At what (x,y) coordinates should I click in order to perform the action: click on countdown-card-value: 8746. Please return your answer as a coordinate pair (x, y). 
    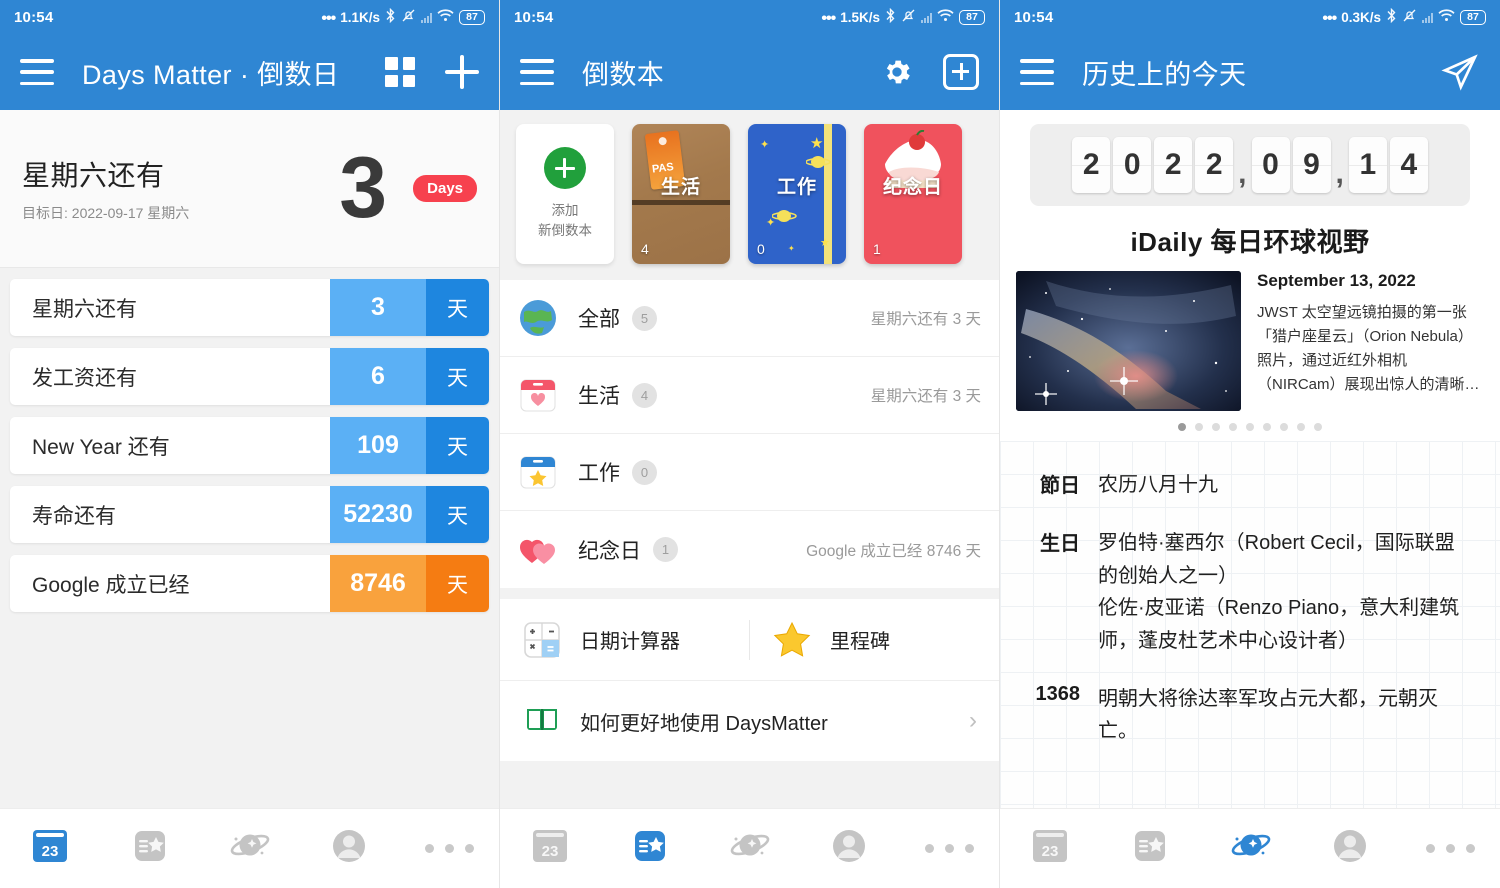
    Looking at the image, I should click on (378, 583).